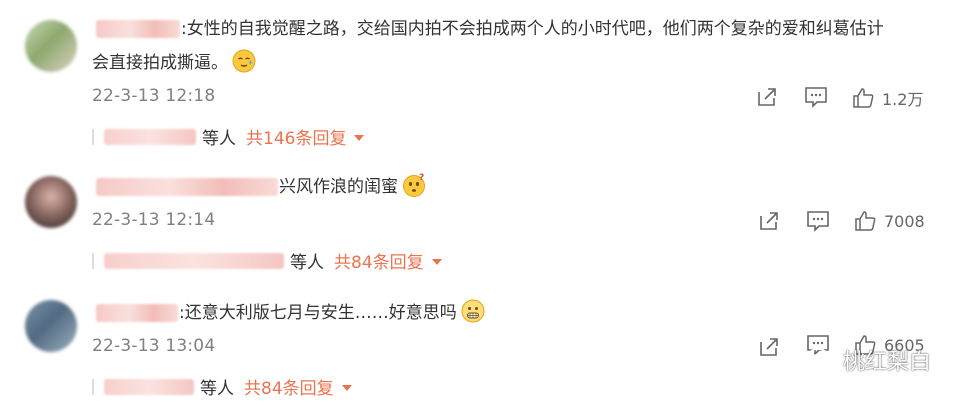 The height and width of the screenshot is (405, 953). What do you see at coordinates (160, 63) in the screenshot?
I see `comment-text-line2: 会直接拍成撕逼。` at bounding box center [160, 63].